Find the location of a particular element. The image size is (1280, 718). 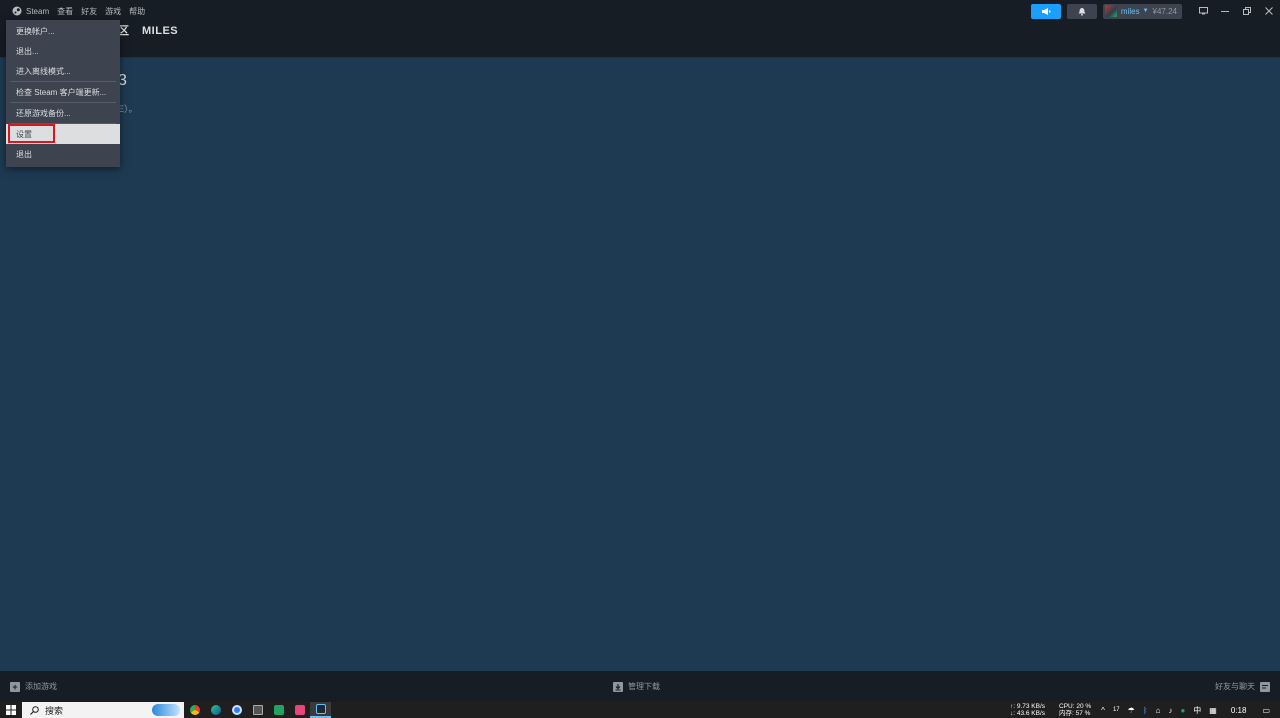

keyboard-icon: ▦ is located at coordinates (1213, 710).